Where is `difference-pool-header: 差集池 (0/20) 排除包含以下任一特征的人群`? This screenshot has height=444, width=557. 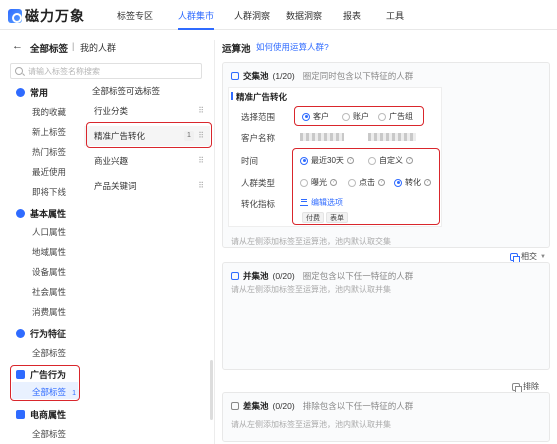 difference-pool-header: 差集池 (0/20) 排除包含以下任一特征的人群 is located at coordinates (322, 406).